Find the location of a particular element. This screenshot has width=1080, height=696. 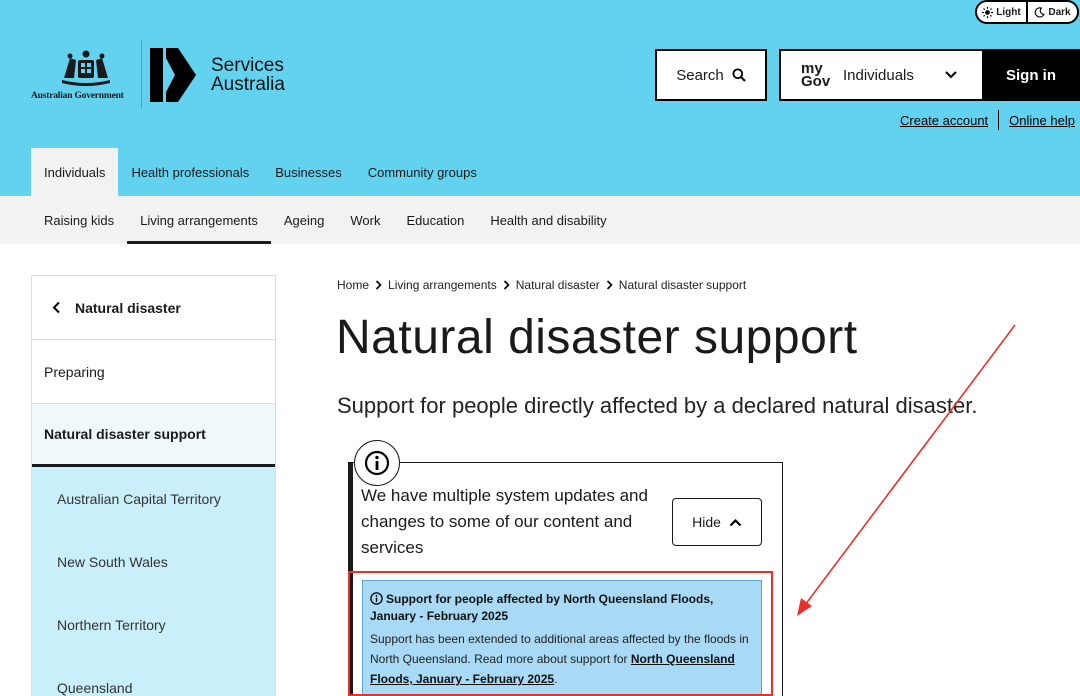

mygov-selected-value: Individuals is located at coordinates (878, 75).